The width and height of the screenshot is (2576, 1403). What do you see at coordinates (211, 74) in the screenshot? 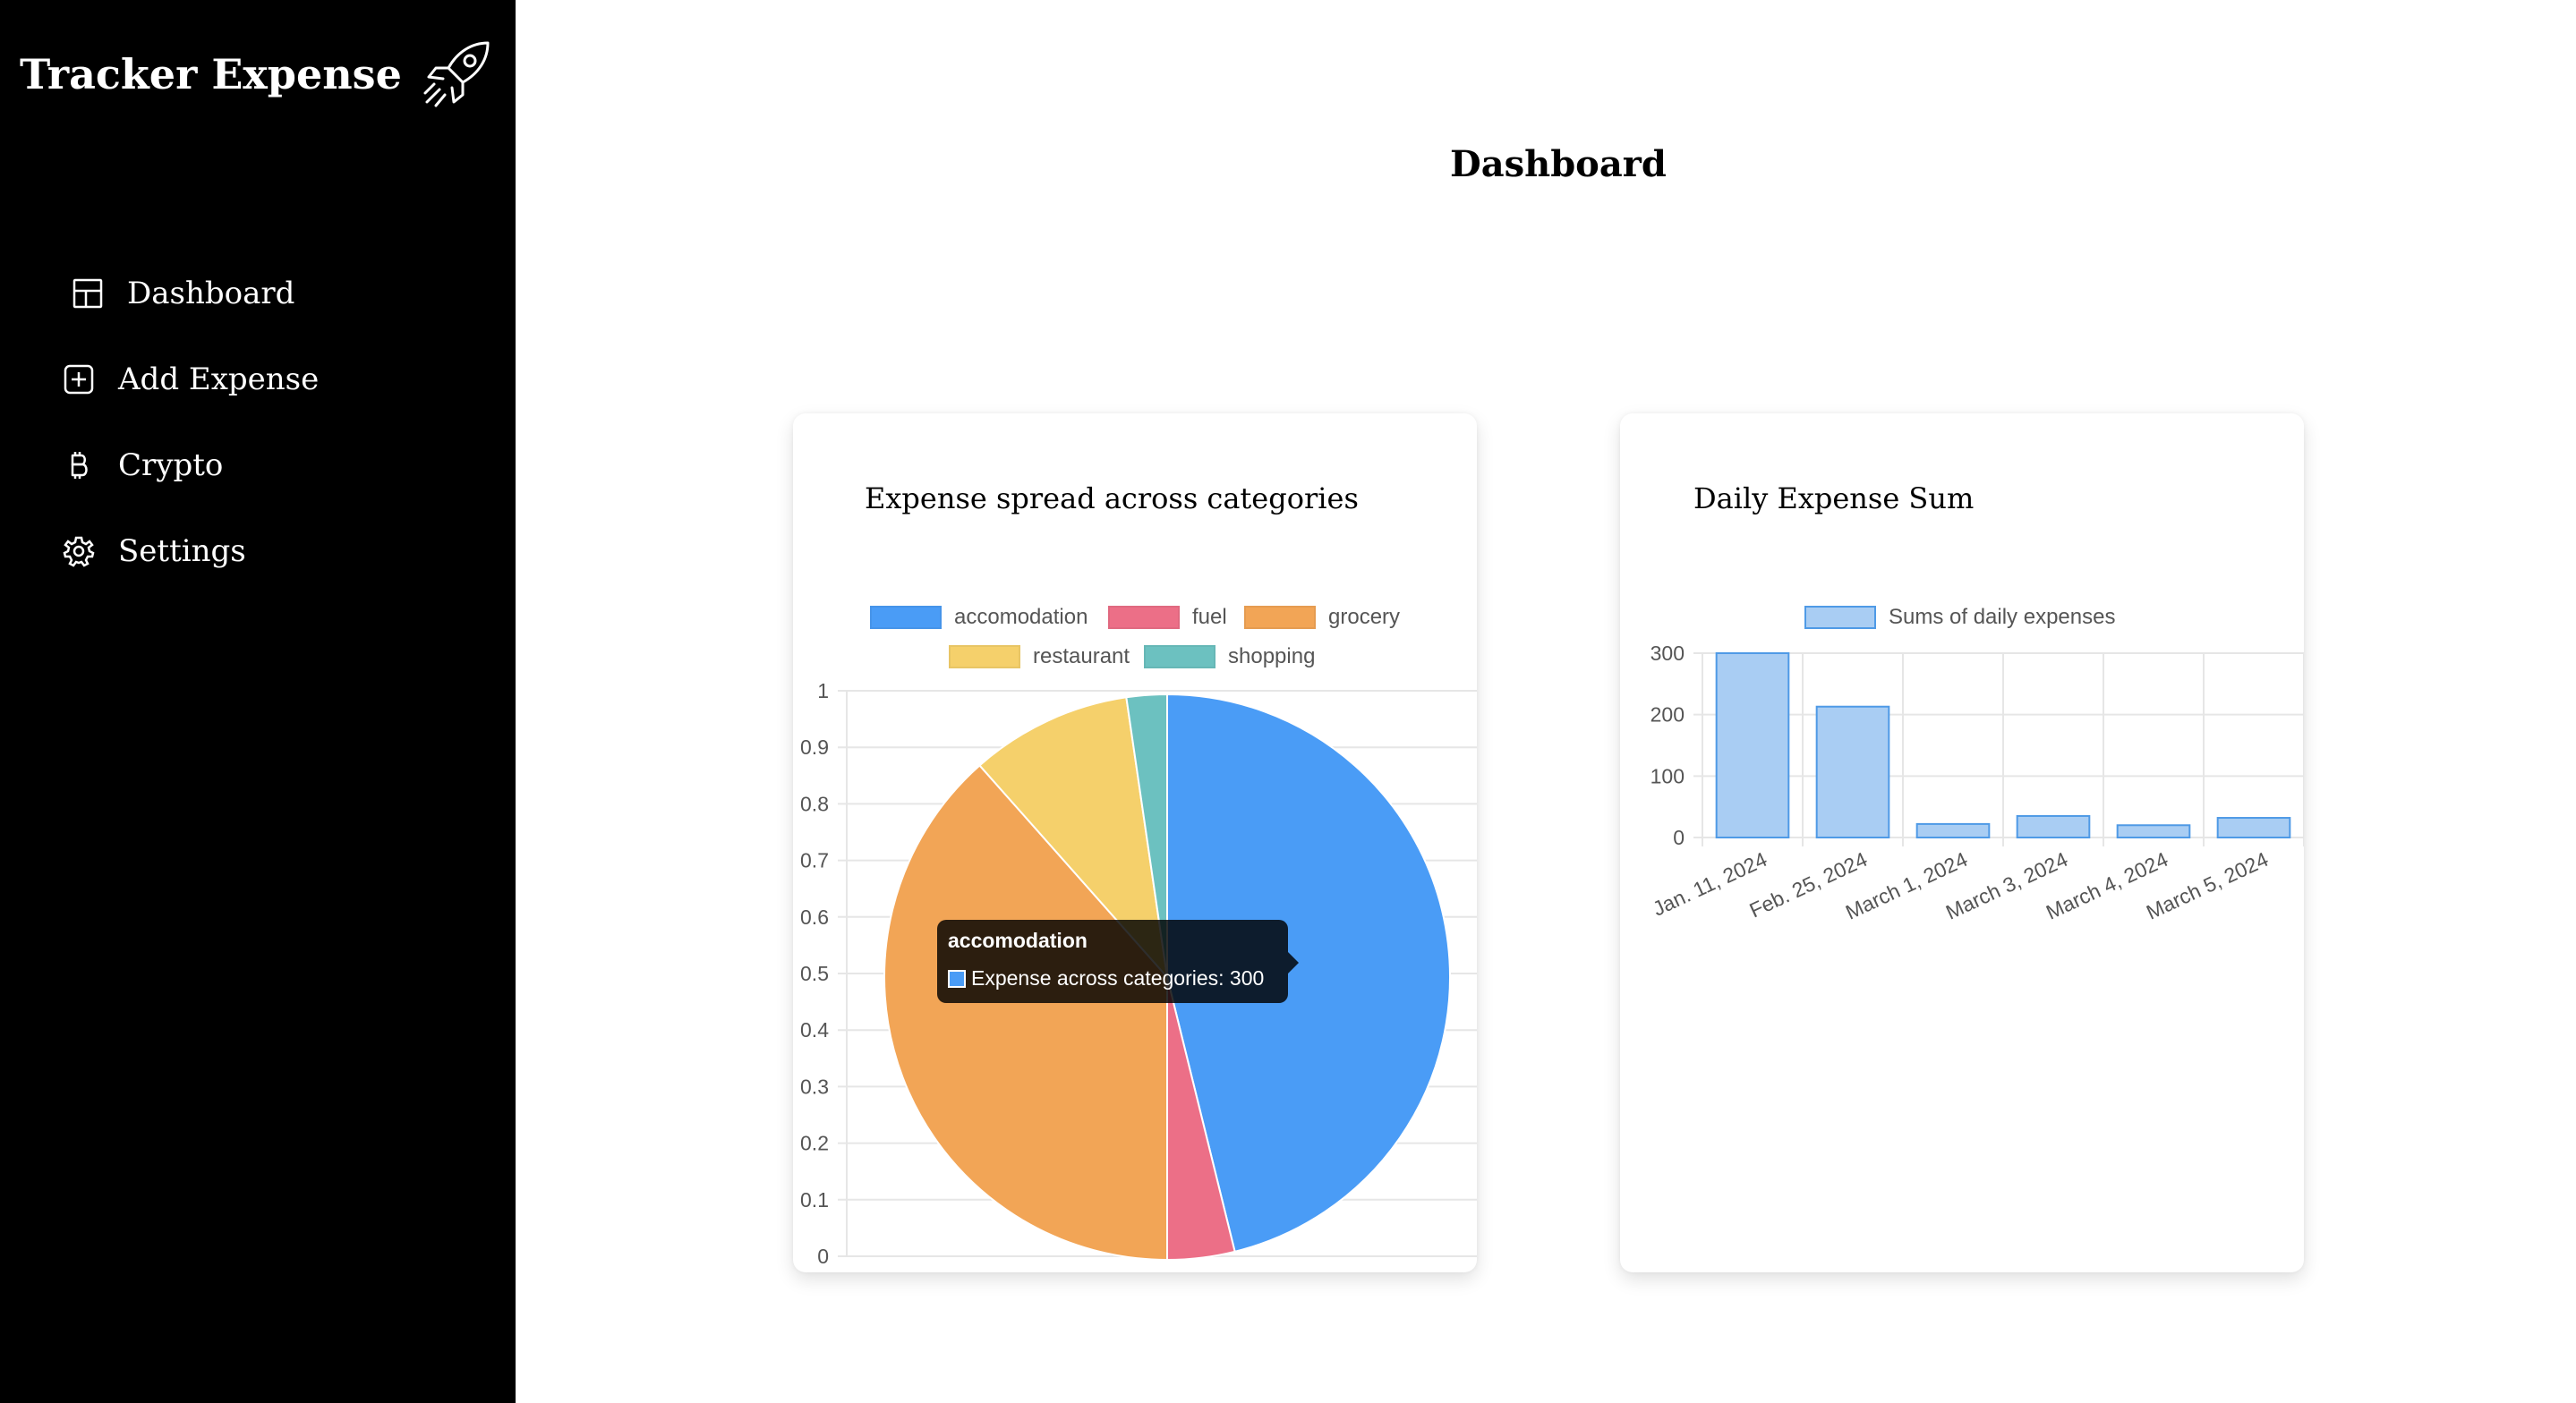
I see `brand-title: Tracker Expense` at bounding box center [211, 74].